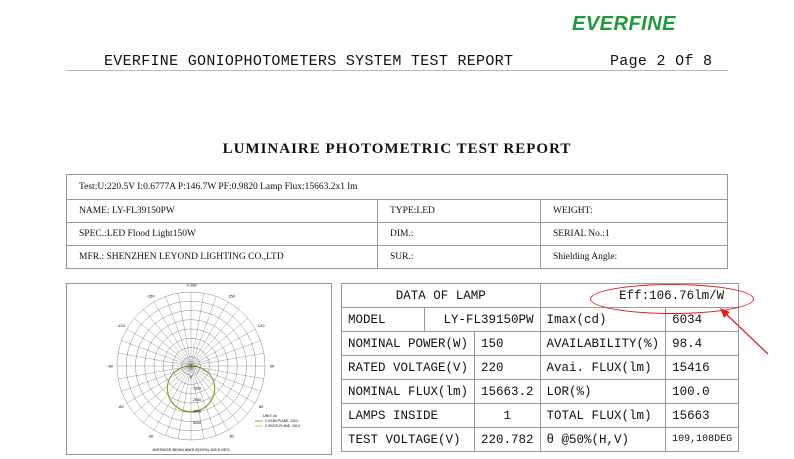  I want to click on row-value-1: 15663.2, so click(507, 391).